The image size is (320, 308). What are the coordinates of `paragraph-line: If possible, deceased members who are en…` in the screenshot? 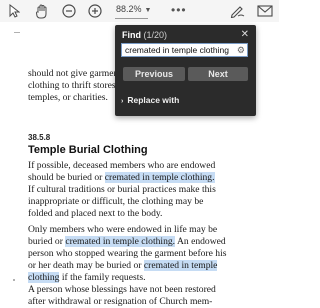 It's located at (122, 165).